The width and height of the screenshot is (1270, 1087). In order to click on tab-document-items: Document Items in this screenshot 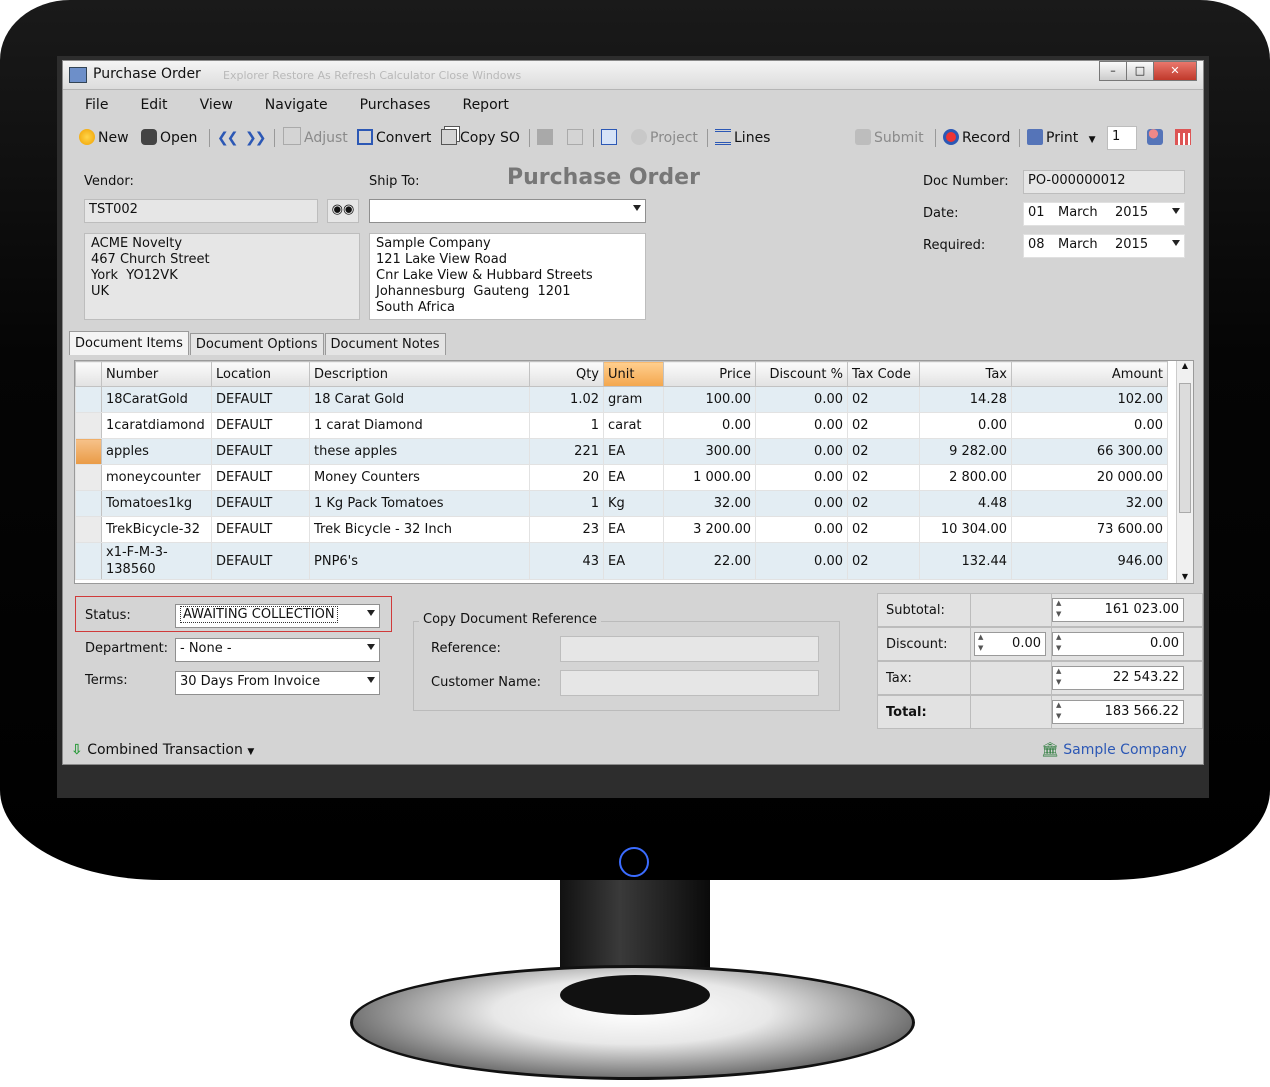, I will do `click(129, 343)`.